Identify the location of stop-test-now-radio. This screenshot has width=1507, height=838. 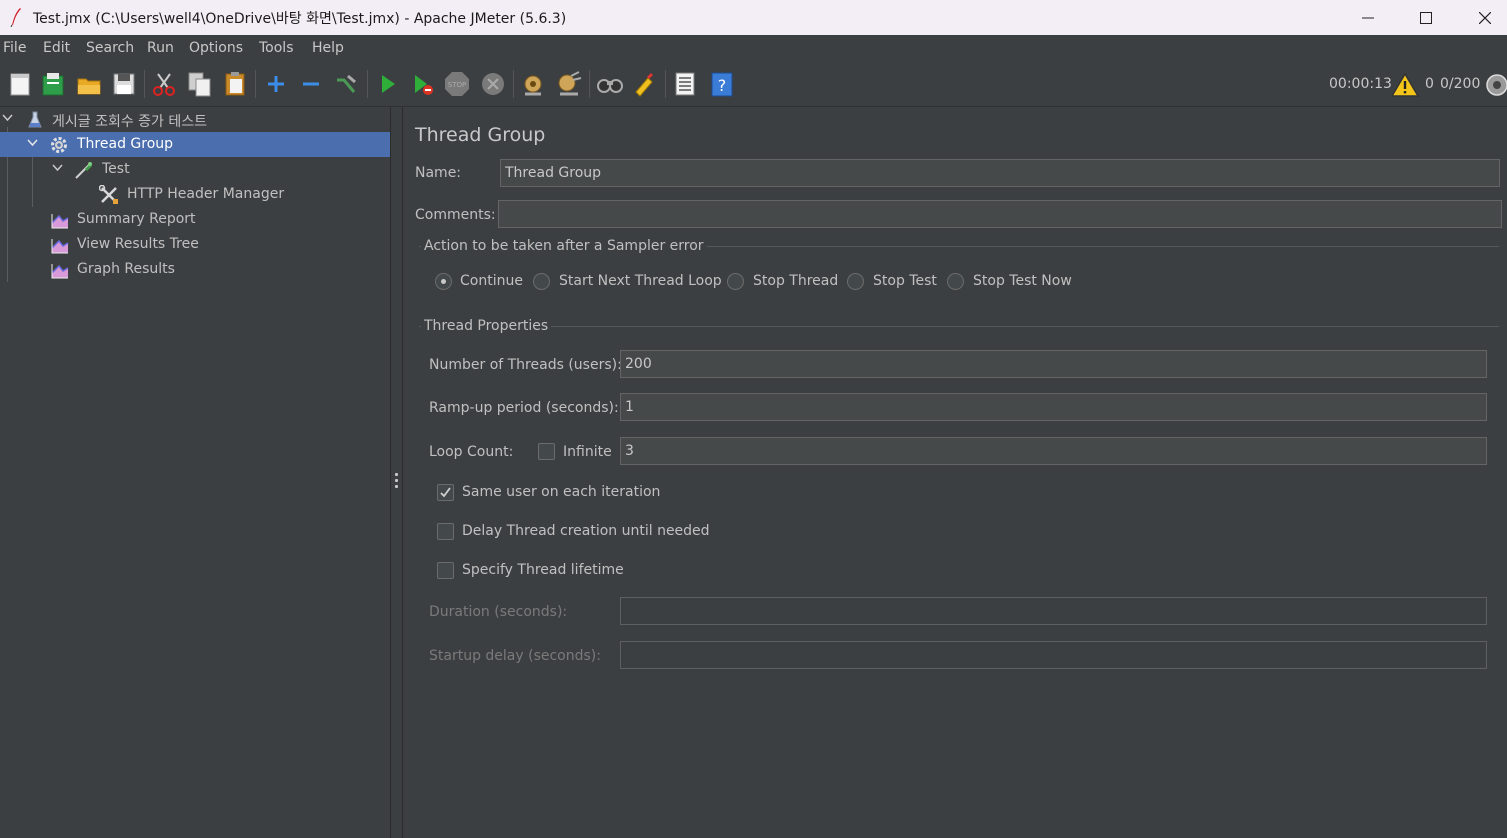
(955, 281).